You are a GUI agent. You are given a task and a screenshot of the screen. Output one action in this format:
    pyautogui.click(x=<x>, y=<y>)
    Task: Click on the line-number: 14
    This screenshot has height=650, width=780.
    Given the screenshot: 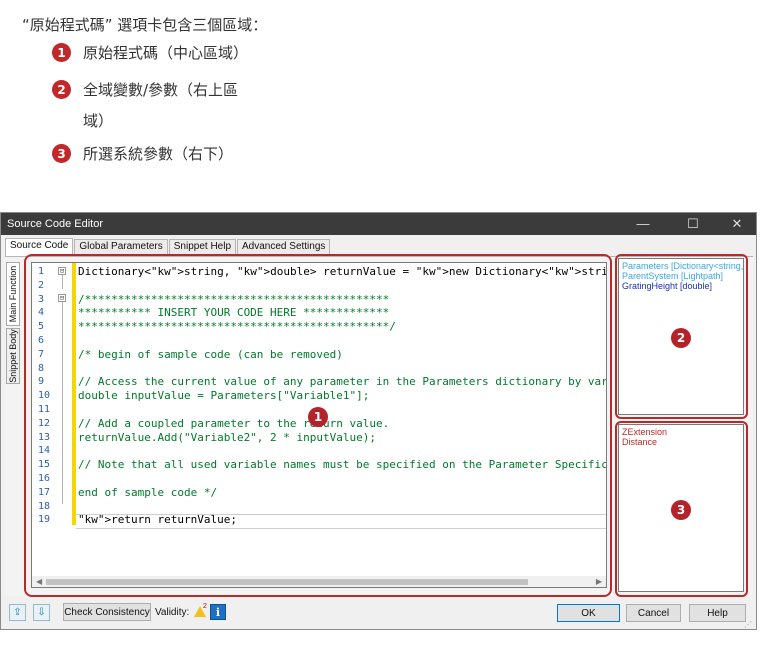 What is the action you would take?
    pyautogui.click(x=44, y=451)
    